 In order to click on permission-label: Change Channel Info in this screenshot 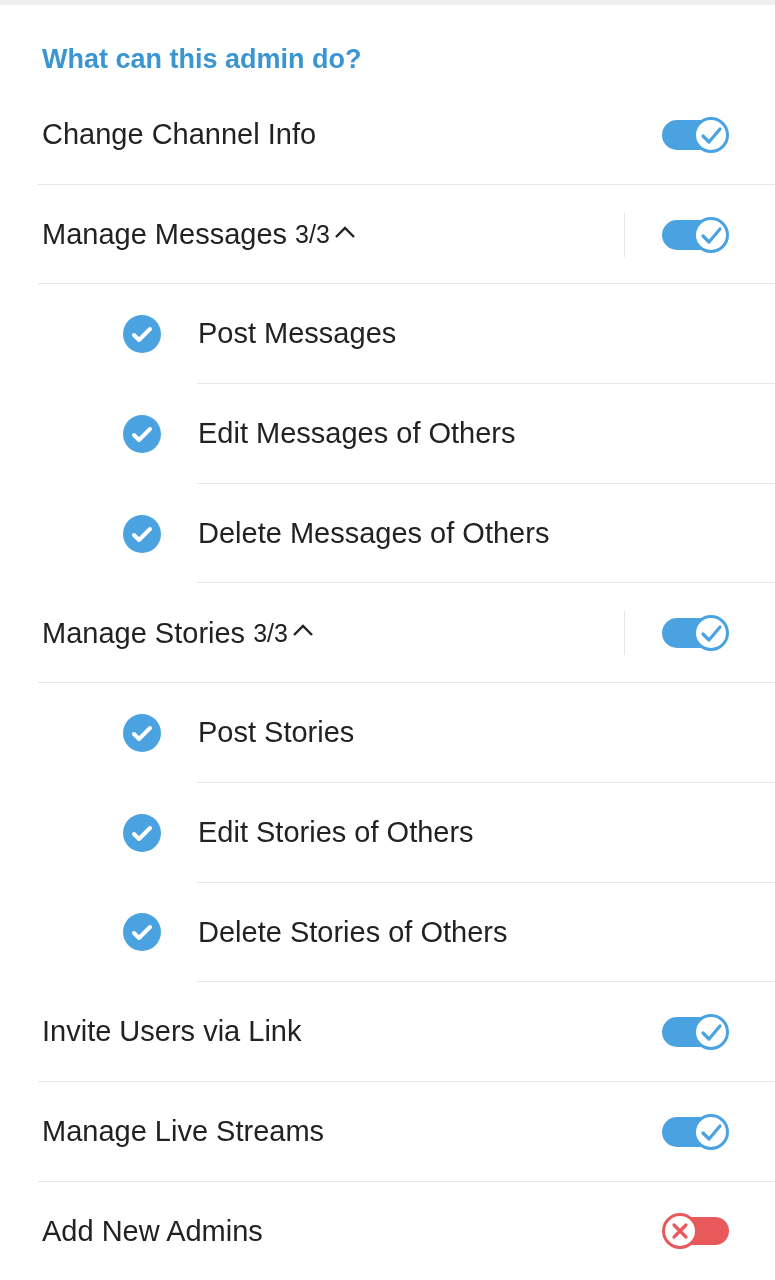, I will do `click(179, 135)`.